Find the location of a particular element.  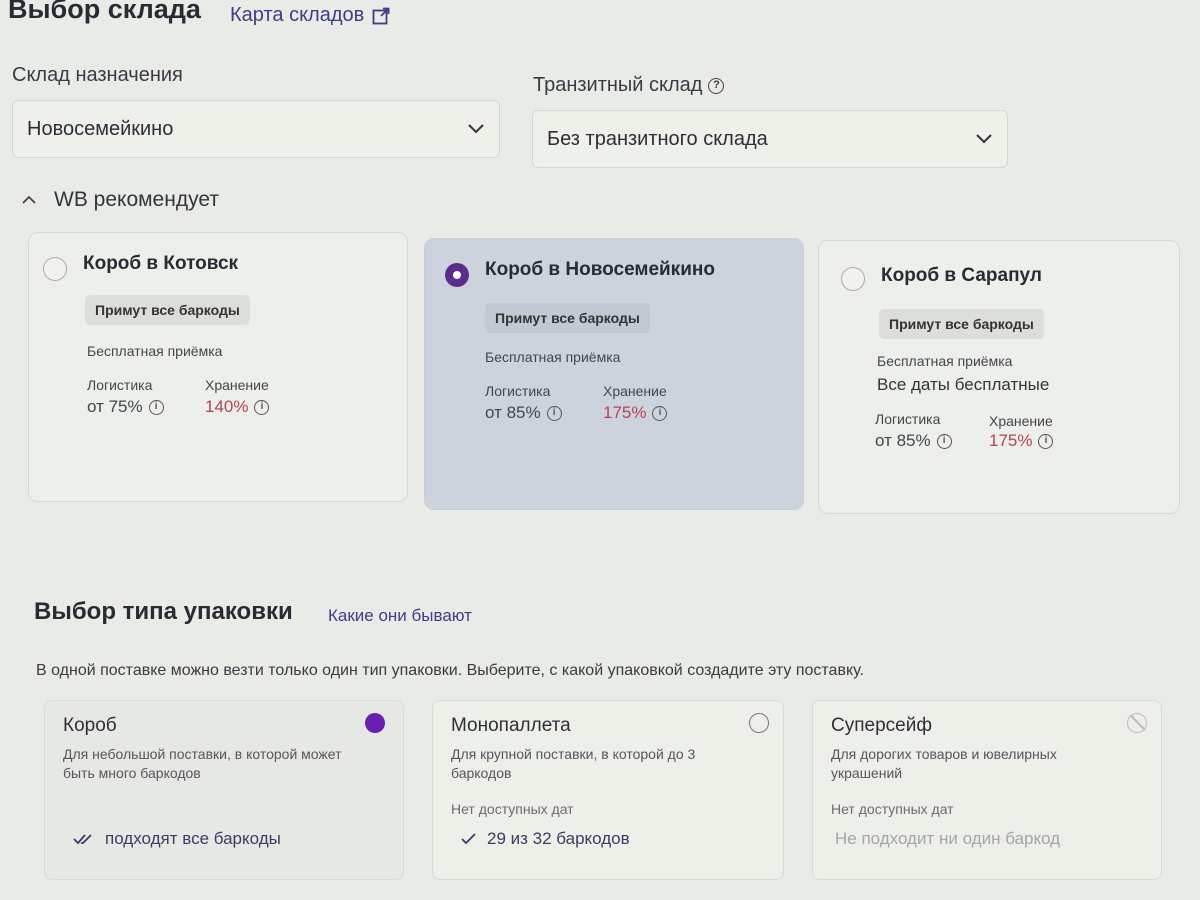

transit-value: Без транзитного склада is located at coordinates (657, 138).